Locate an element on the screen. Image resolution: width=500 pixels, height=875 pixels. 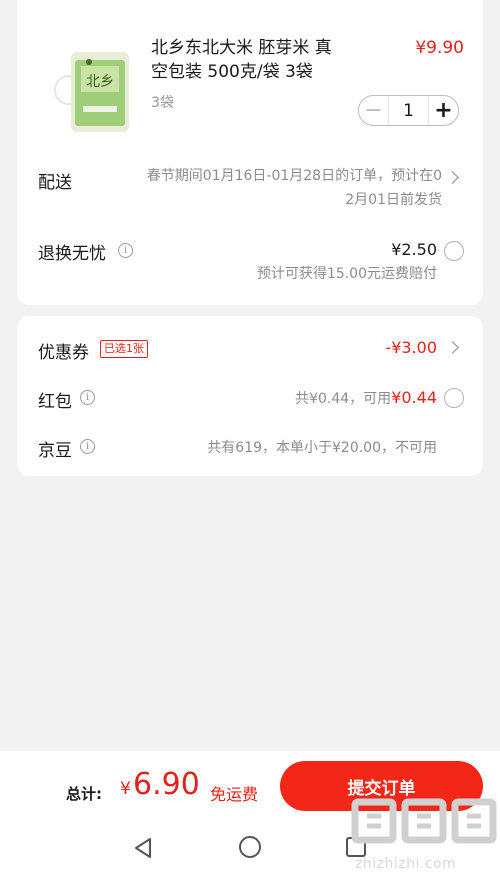
increase-quantity-button: + is located at coordinates (443, 110).